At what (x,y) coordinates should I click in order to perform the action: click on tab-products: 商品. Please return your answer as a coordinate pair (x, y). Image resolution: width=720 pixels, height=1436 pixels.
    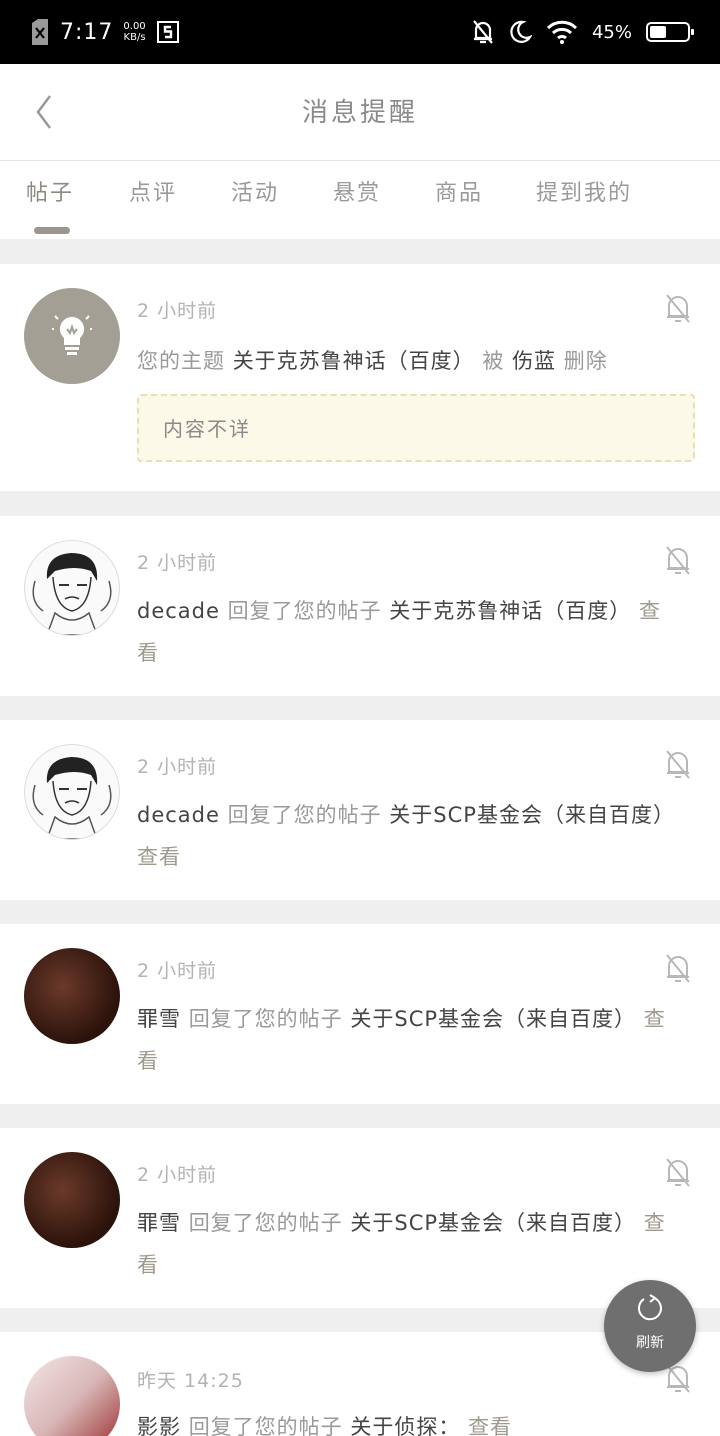
    Looking at the image, I should click on (459, 191).